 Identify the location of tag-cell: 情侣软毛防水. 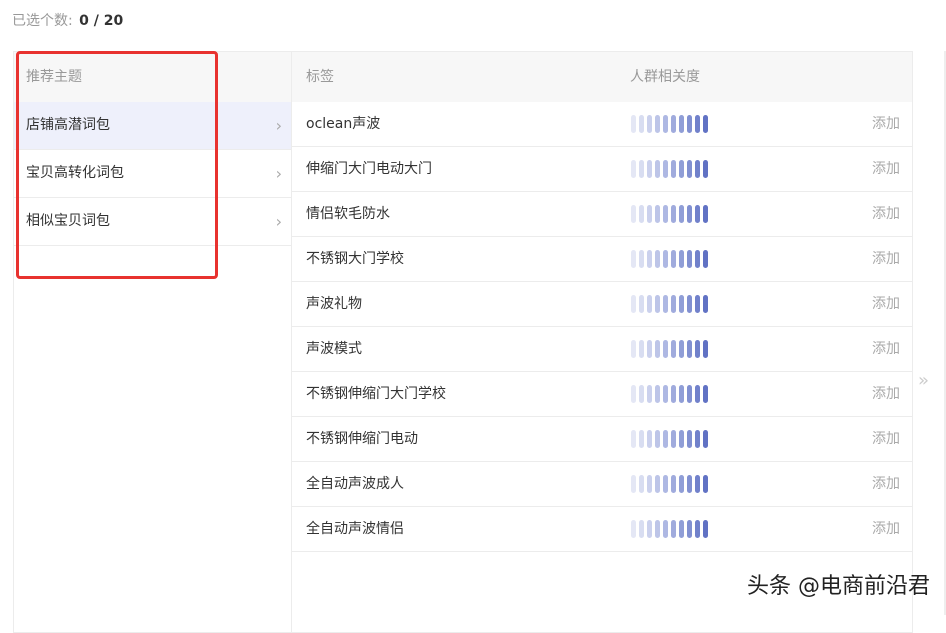
(348, 214).